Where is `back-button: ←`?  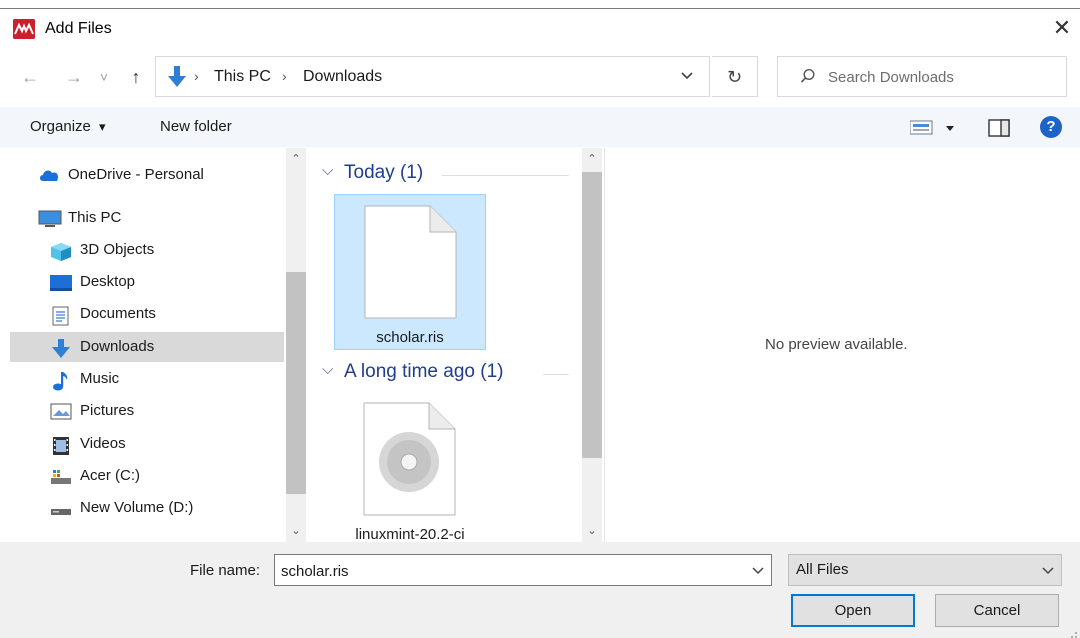
back-button: ← is located at coordinates (30, 77).